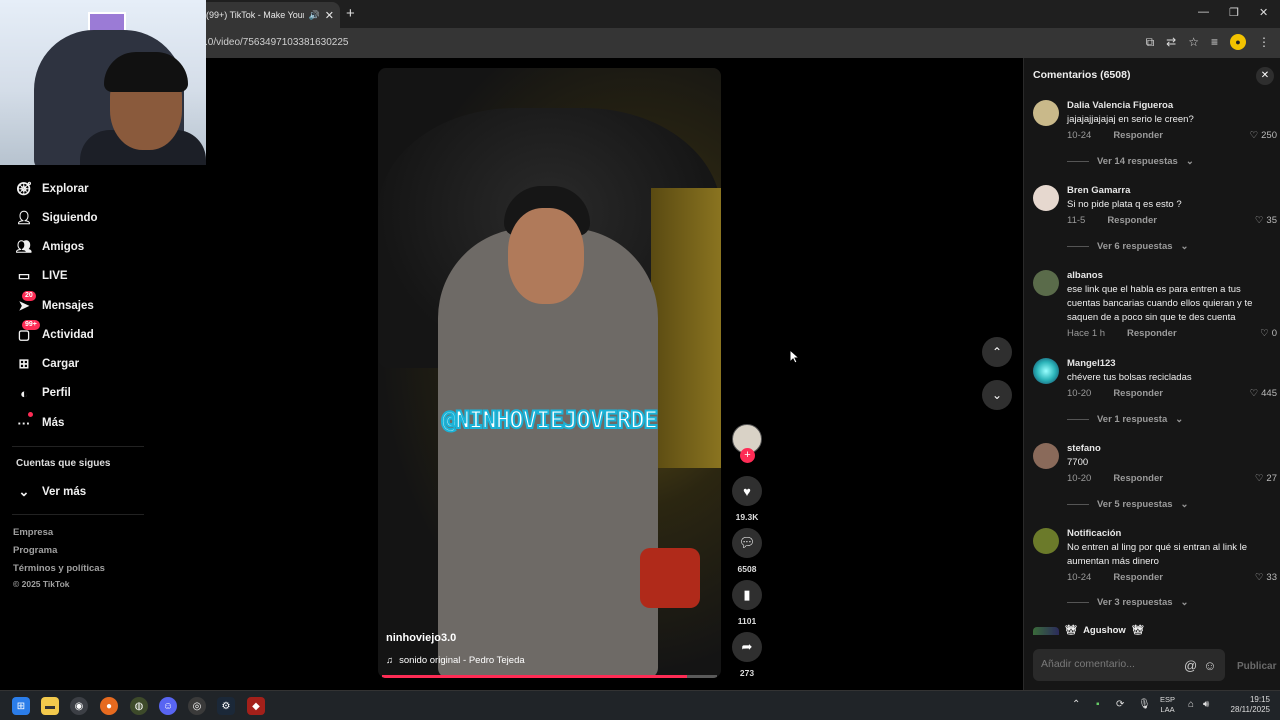 Image resolution: width=1280 pixels, height=720 pixels. Describe the element at coordinates (350, 13) in the screenshot. I see `new-tab-button: +` at that location.